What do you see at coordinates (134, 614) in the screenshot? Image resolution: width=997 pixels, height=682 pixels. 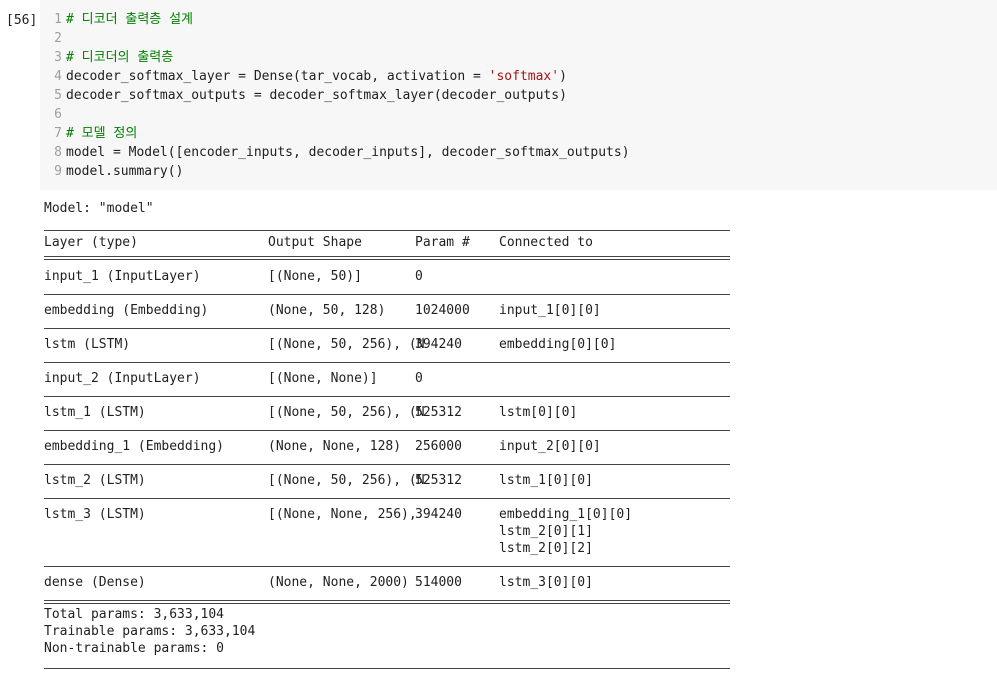 I see `total-params: Total params: 3,633,104` at bounding box center [134, 614].